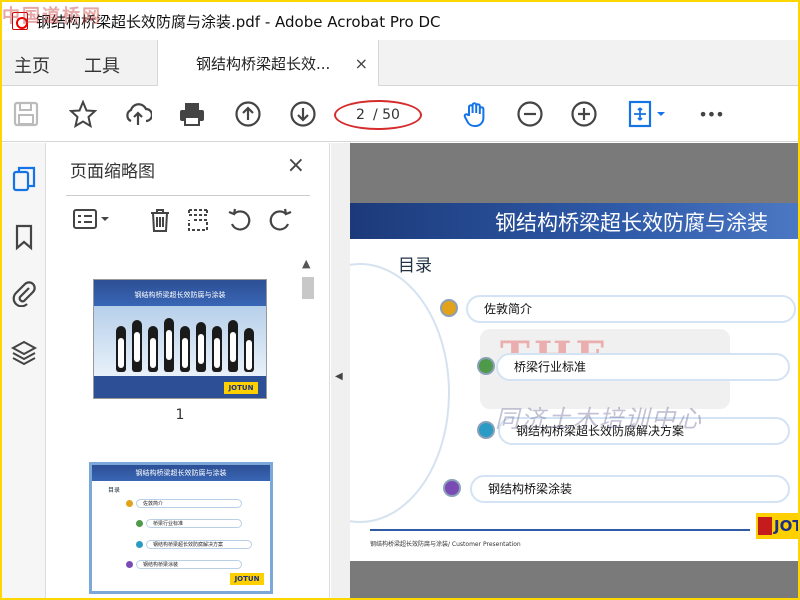  What do you see at coordinates (584, 114) in the screenshot?
I see `zoom-in-icon` at bounding box center [584, 114].